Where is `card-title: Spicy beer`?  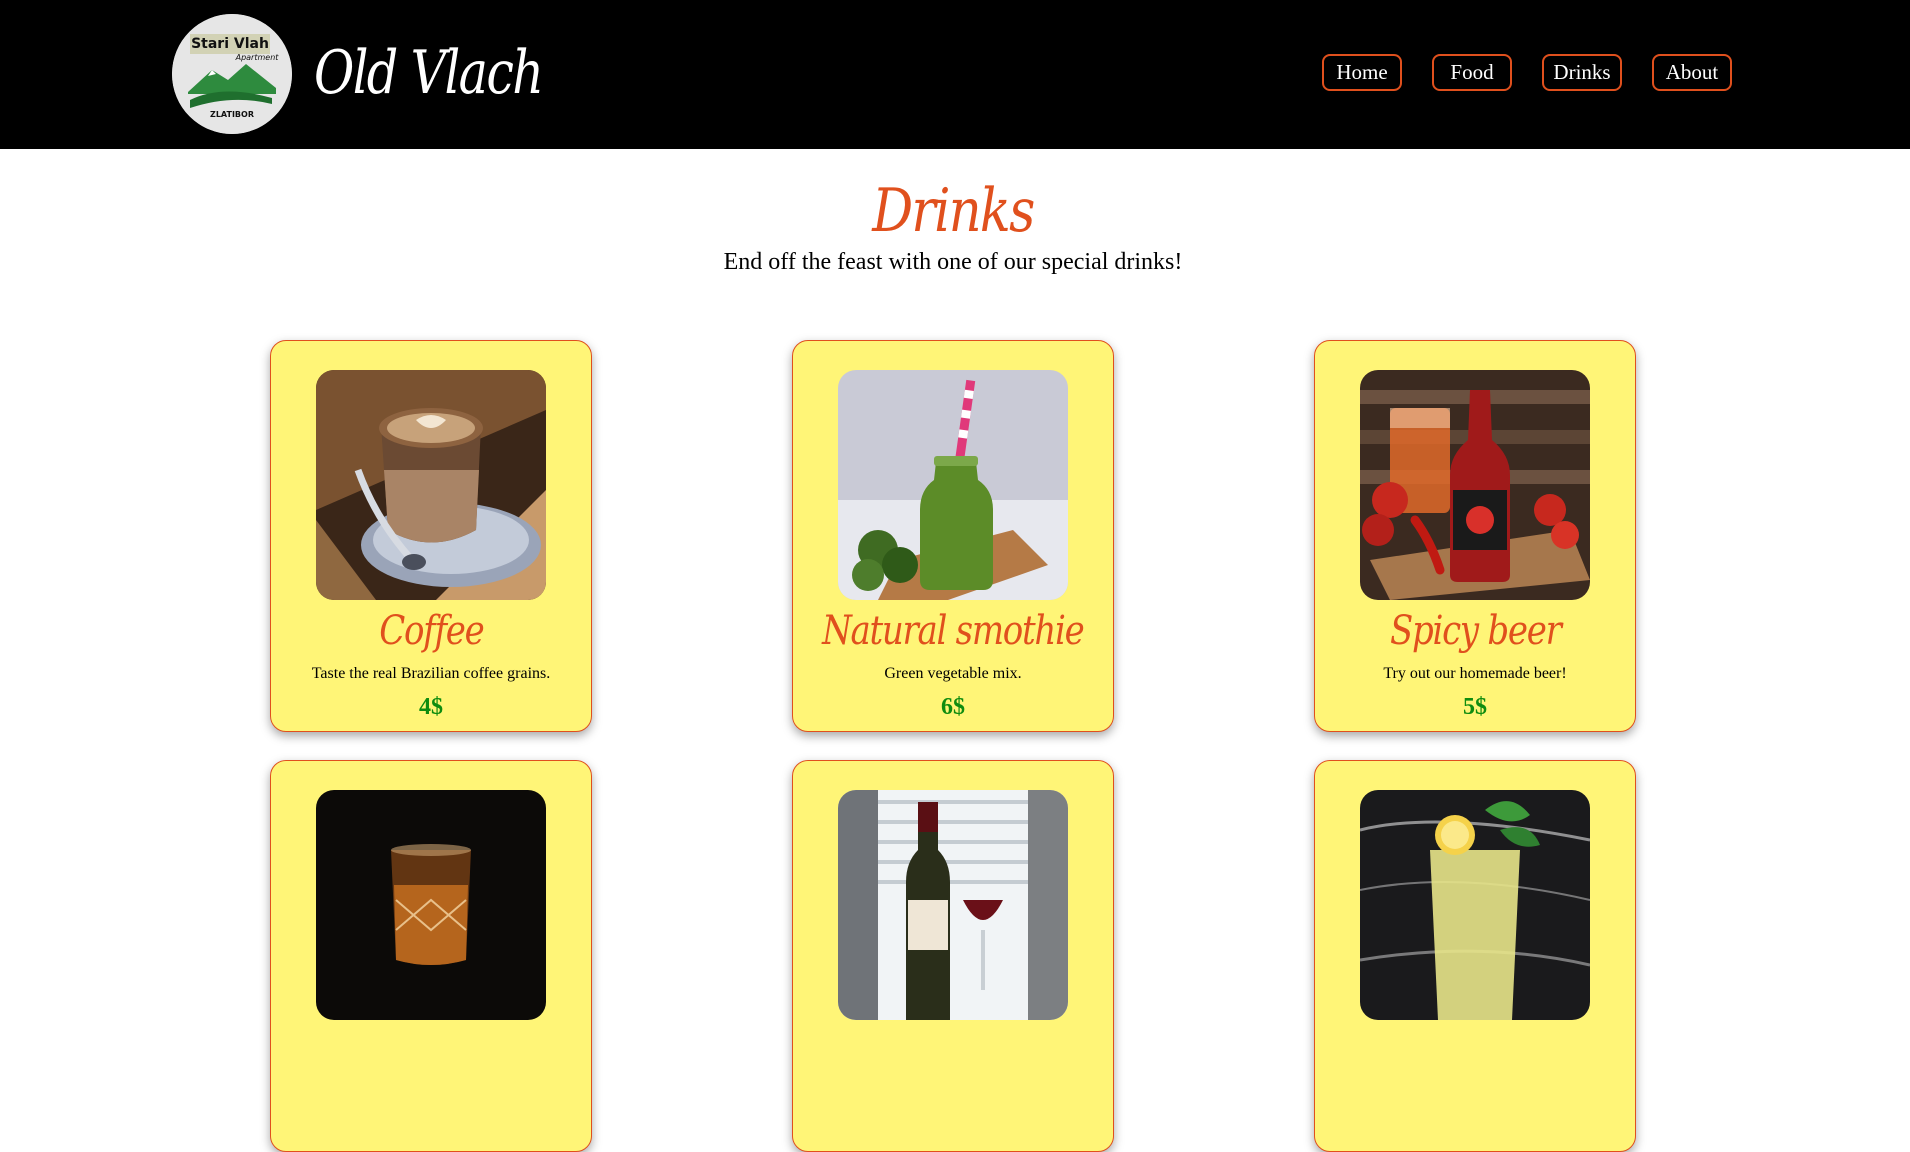
card-title: Spicy beer is located at coordinates (1475, 631).